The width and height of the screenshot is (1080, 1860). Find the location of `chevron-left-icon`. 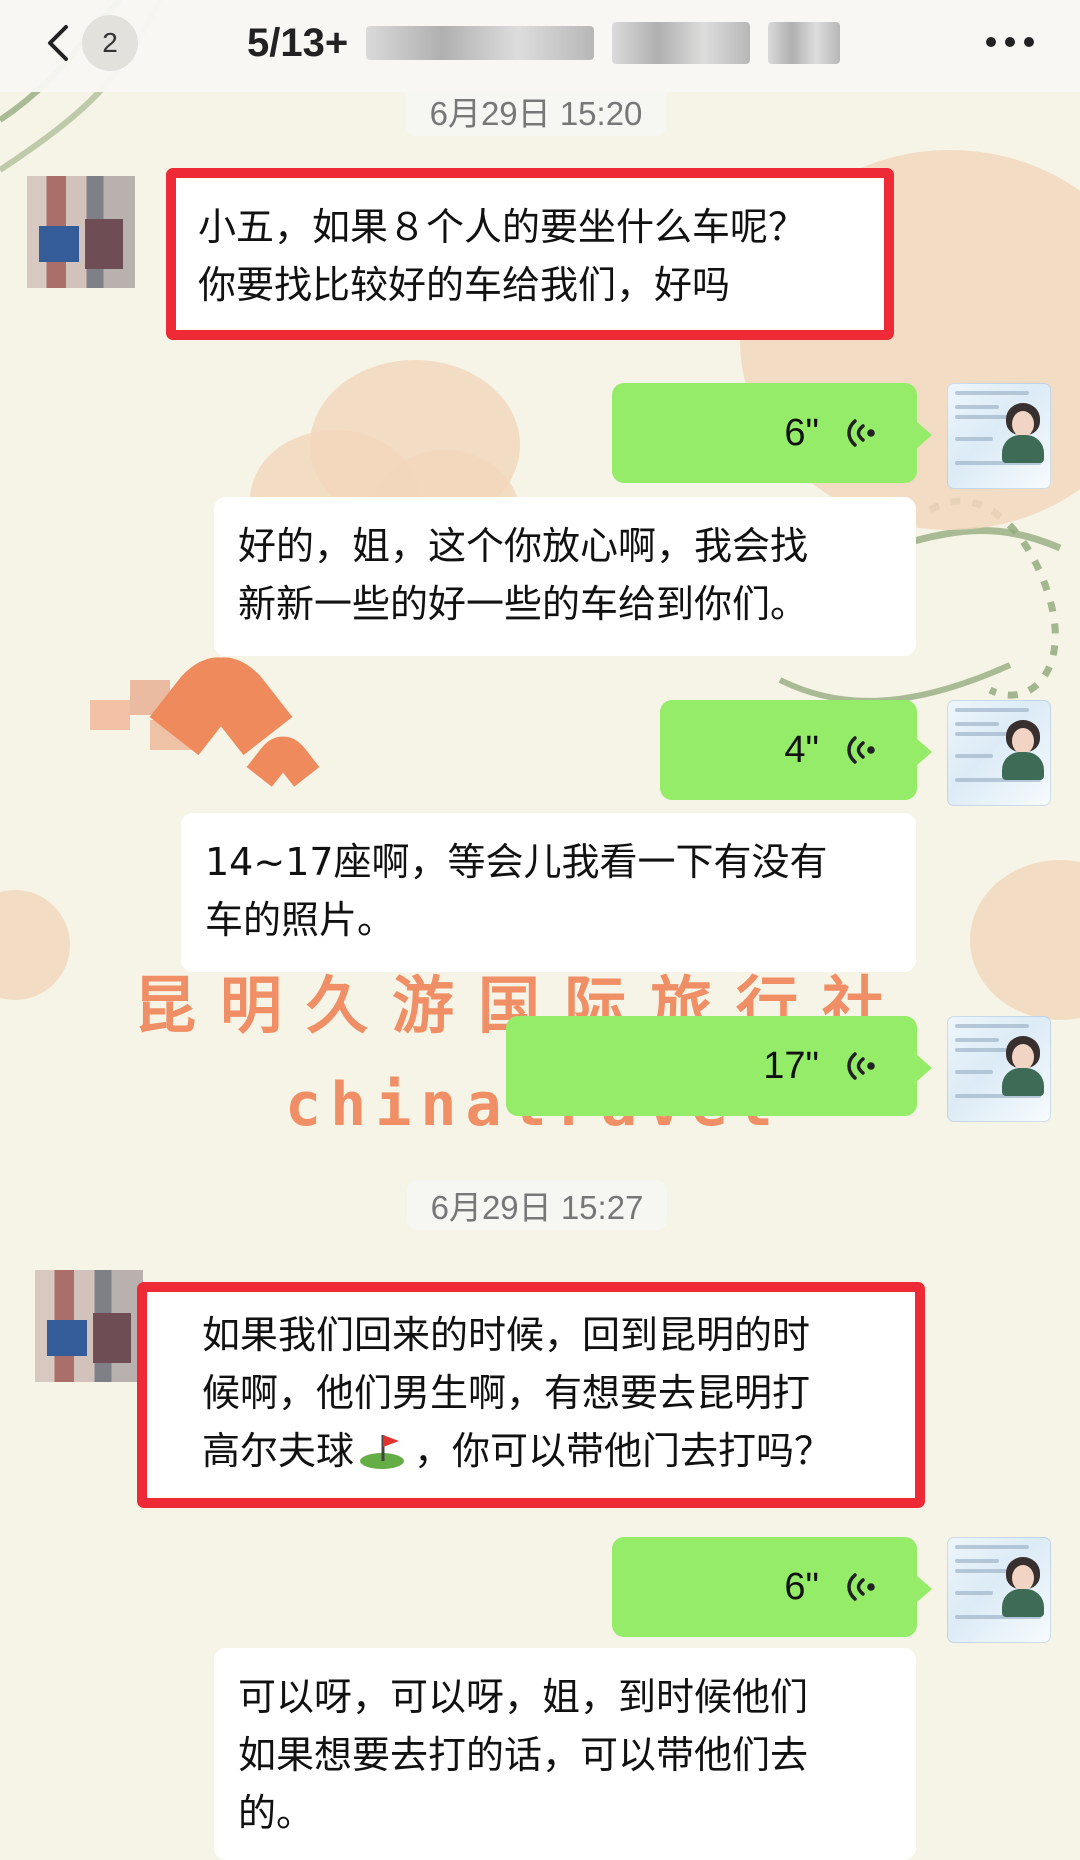

chevron-left-icon is located at coordinates (56, 43).